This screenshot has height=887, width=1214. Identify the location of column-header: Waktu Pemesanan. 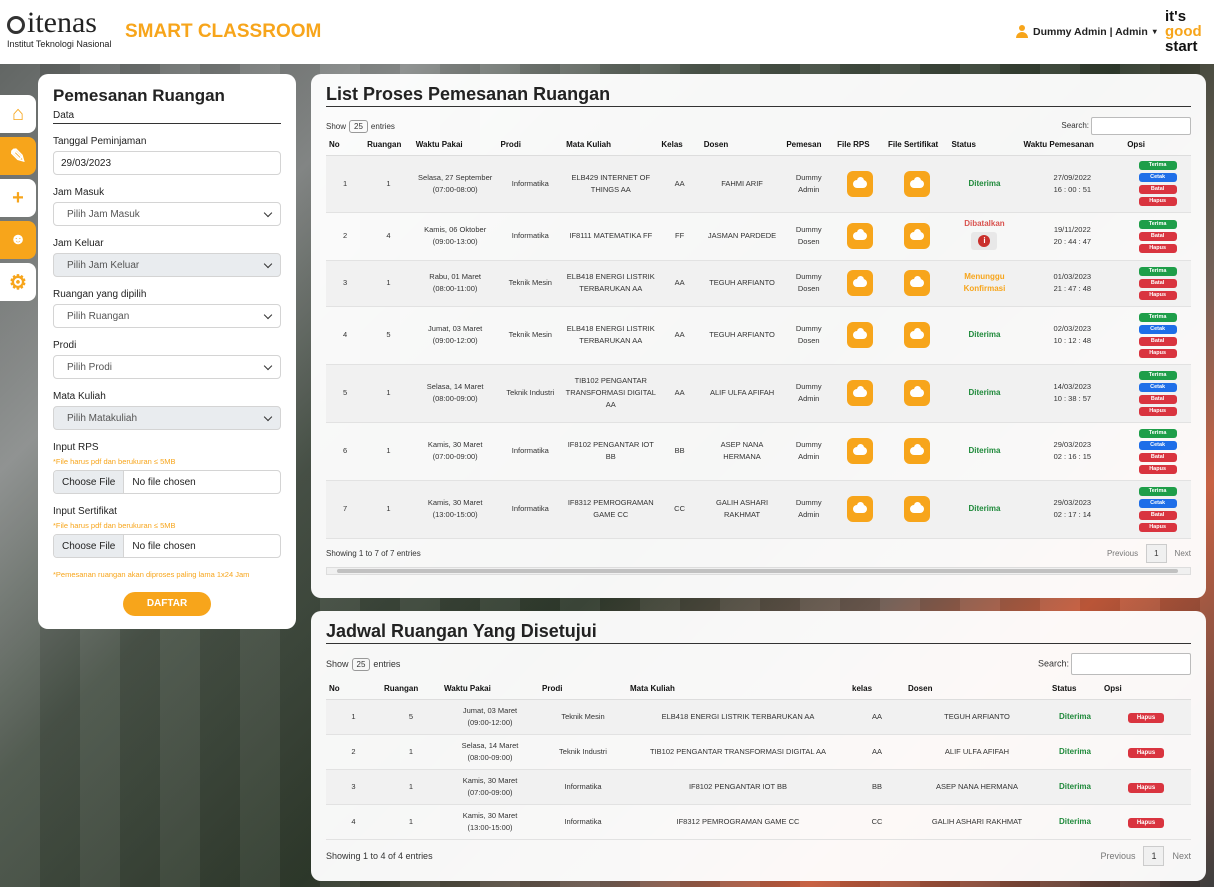
(1072, 145).